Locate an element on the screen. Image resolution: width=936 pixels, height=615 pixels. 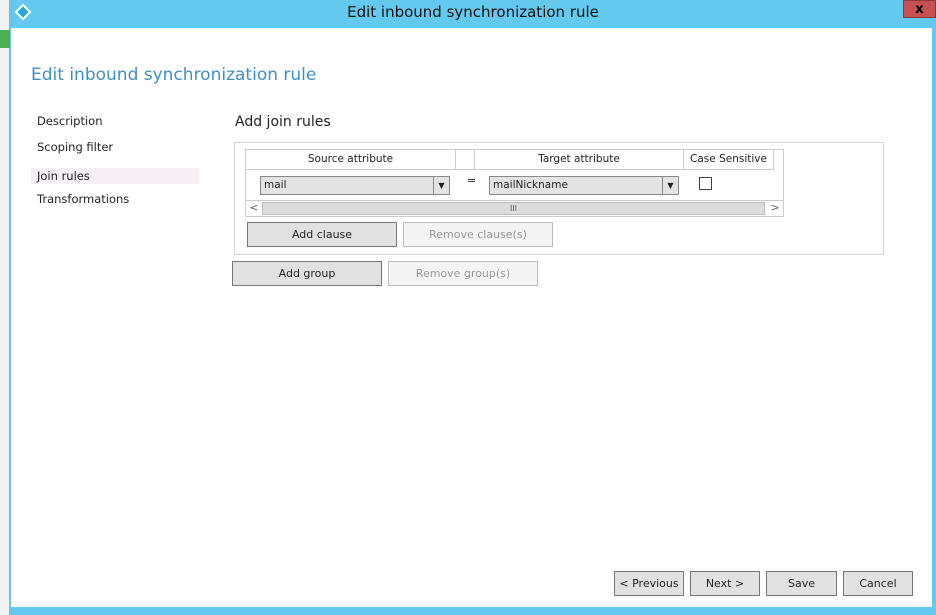
scroll-left-icon: < is located at coordinates (254, 208).